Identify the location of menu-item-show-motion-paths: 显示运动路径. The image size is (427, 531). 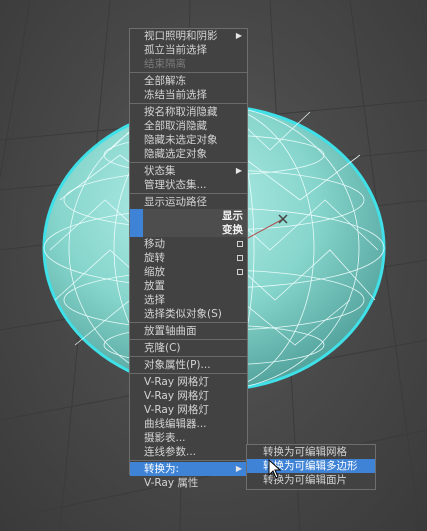
(188, 202).